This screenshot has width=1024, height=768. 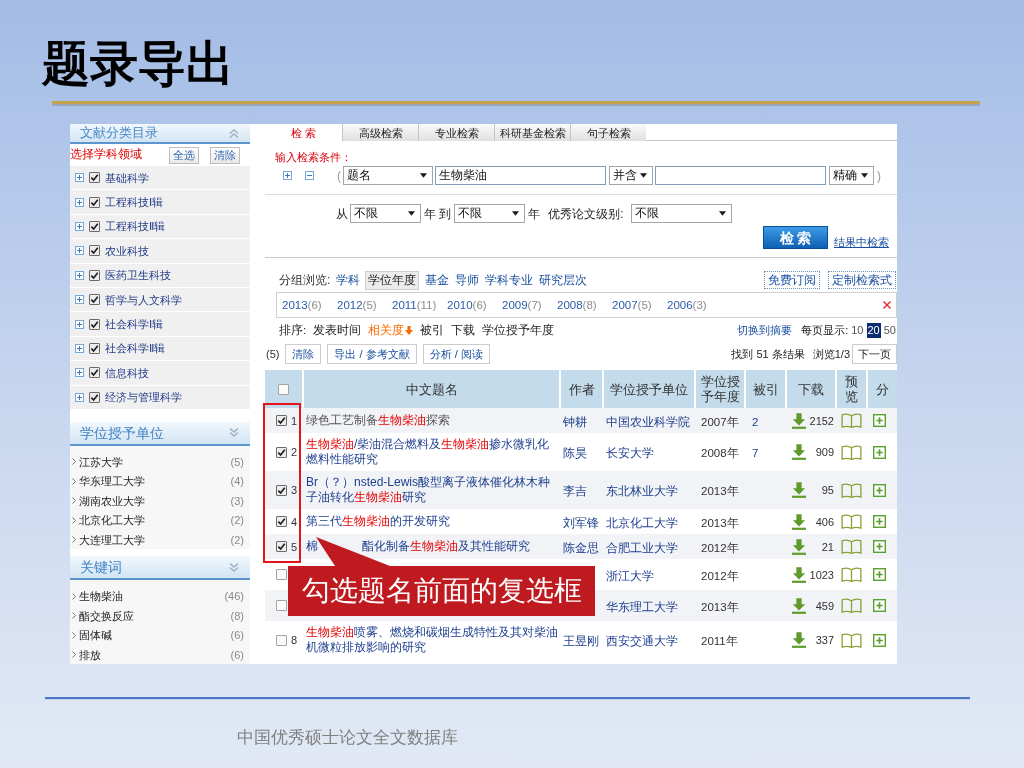 I want to click on minus-icon, so click(x=309, y=175).